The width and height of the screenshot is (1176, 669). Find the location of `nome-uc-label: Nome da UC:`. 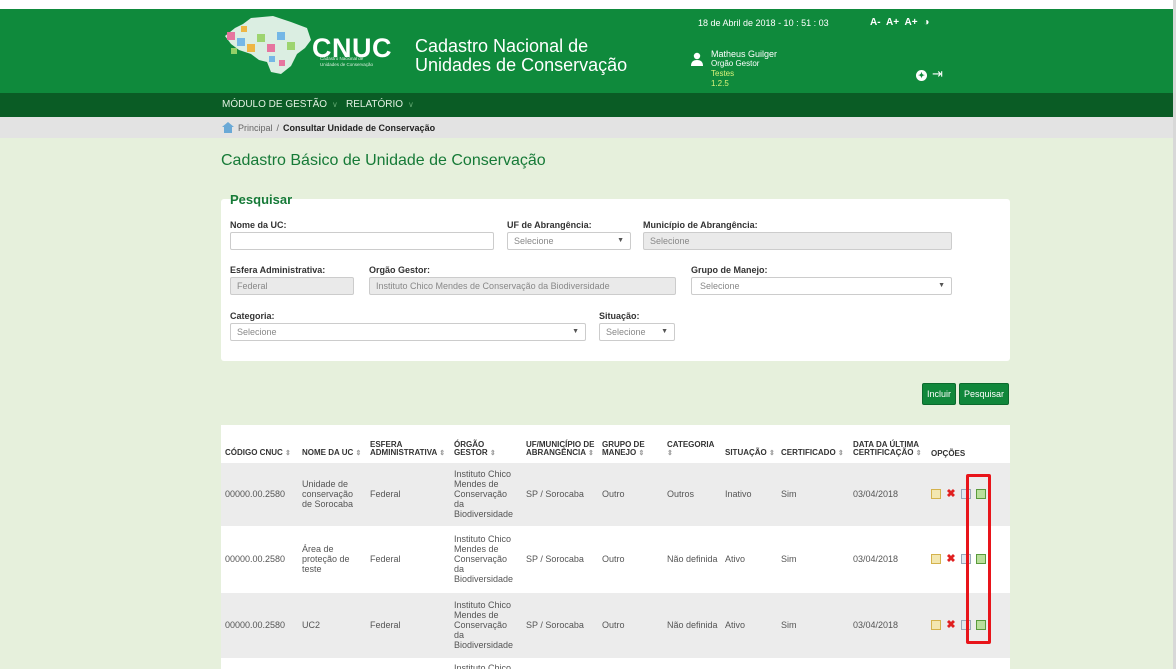

nome-uc-label: Nome da UC: is located at coordinates (258, 225).